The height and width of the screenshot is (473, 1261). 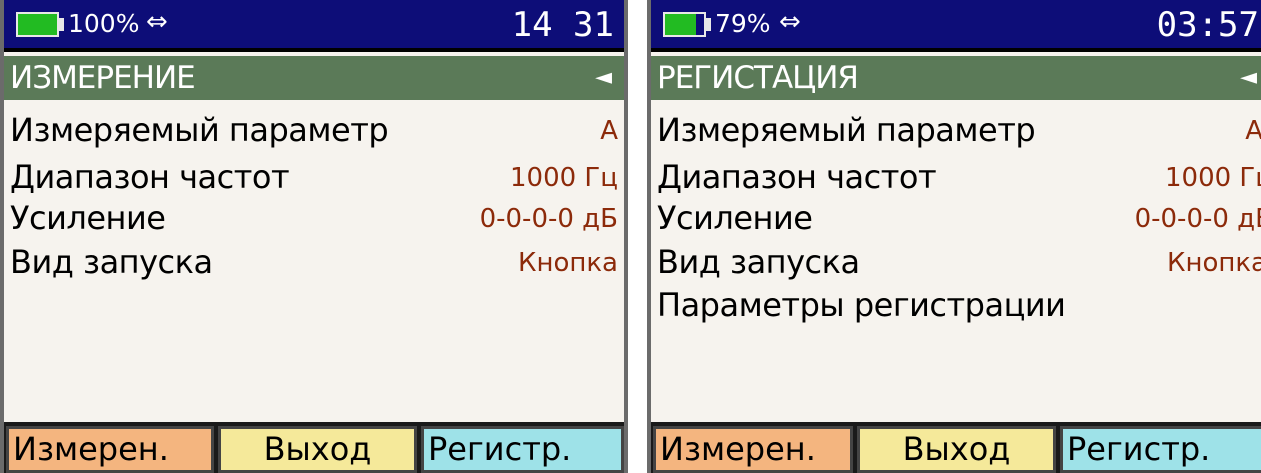 What do you see at coordinates (314, 26) in the screenshot?
I see `status-bar: 100% ⇔ 14 31` at bounding box center [314, 26].